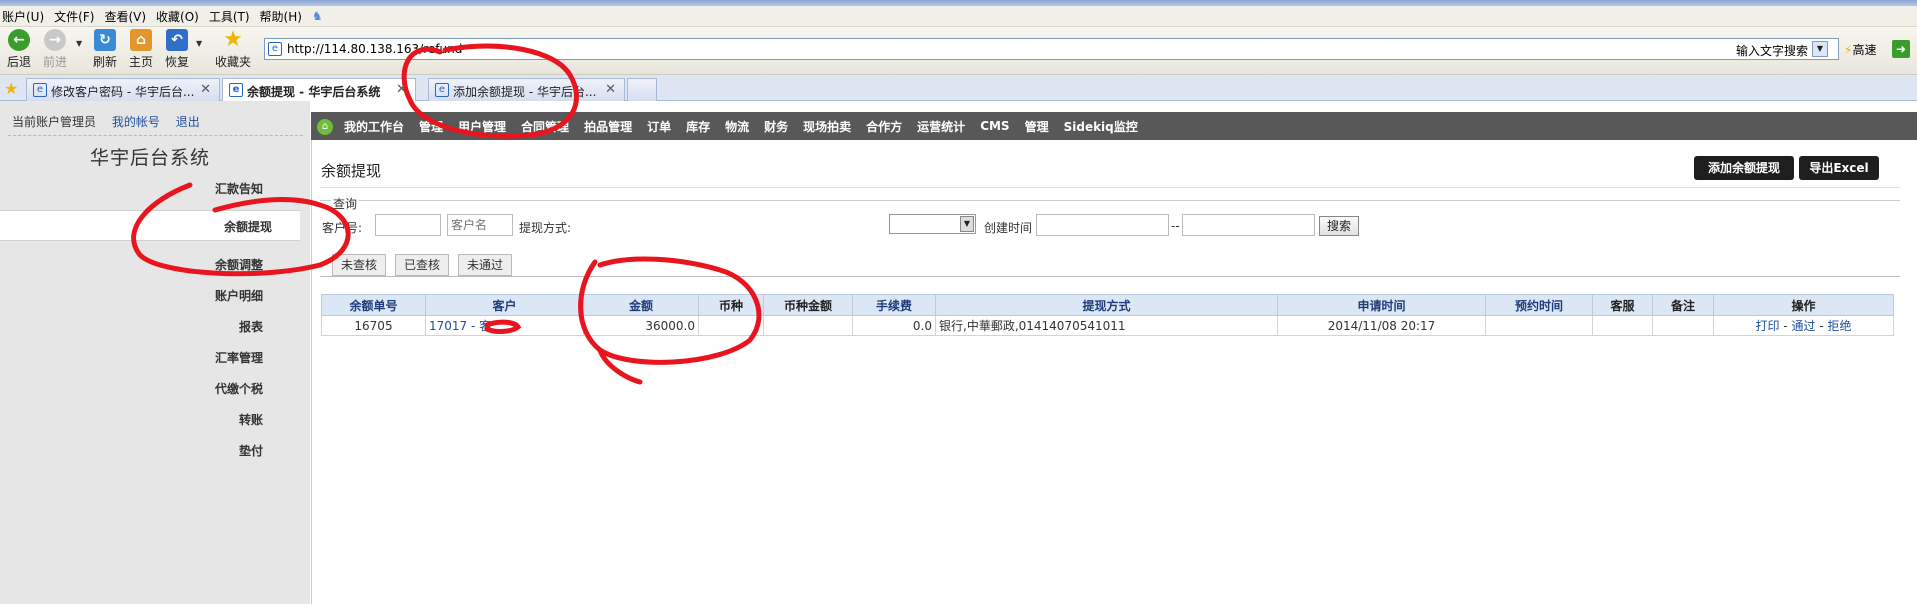  Describe the element at coordinates (1381, 305) in the screenshot. I see `col-applied-time: 申请时间` at that location.